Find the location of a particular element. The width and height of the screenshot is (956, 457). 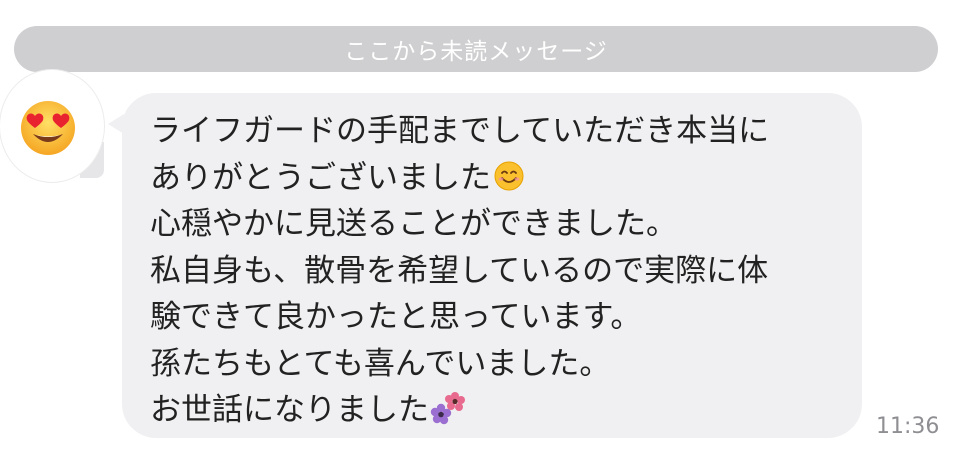

message-timestamp: 11:36 is located at coordinates (908, 426).